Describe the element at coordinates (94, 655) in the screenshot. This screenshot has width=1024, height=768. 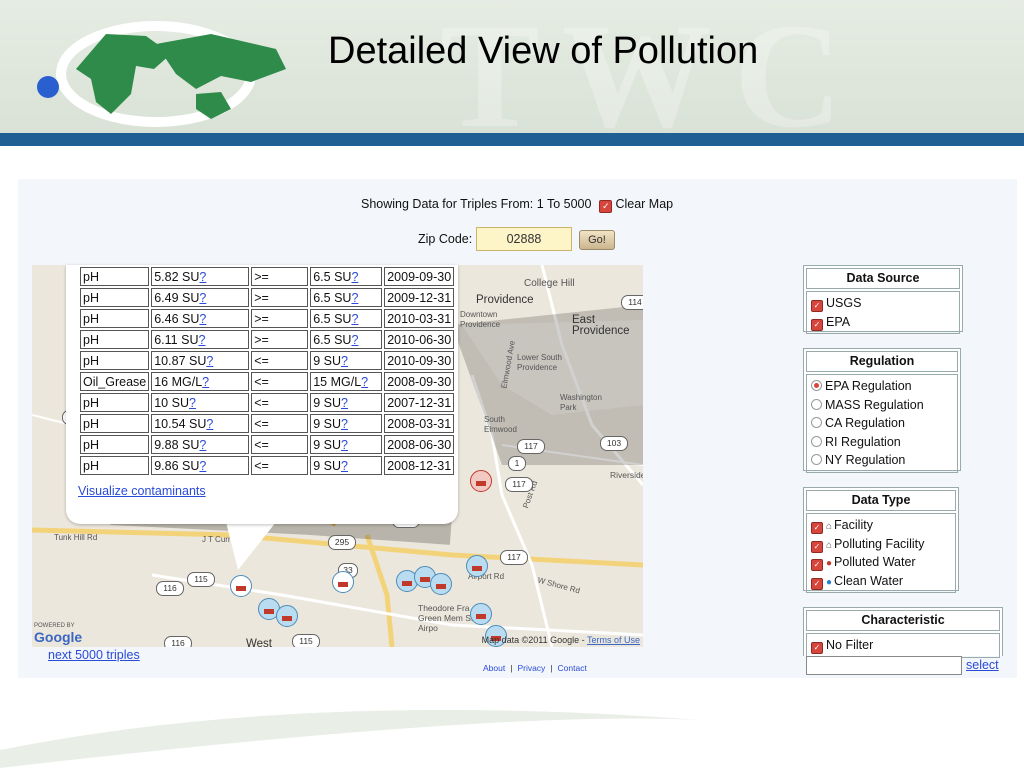
I see `next-triples-link: next 5000 triples` at that location.